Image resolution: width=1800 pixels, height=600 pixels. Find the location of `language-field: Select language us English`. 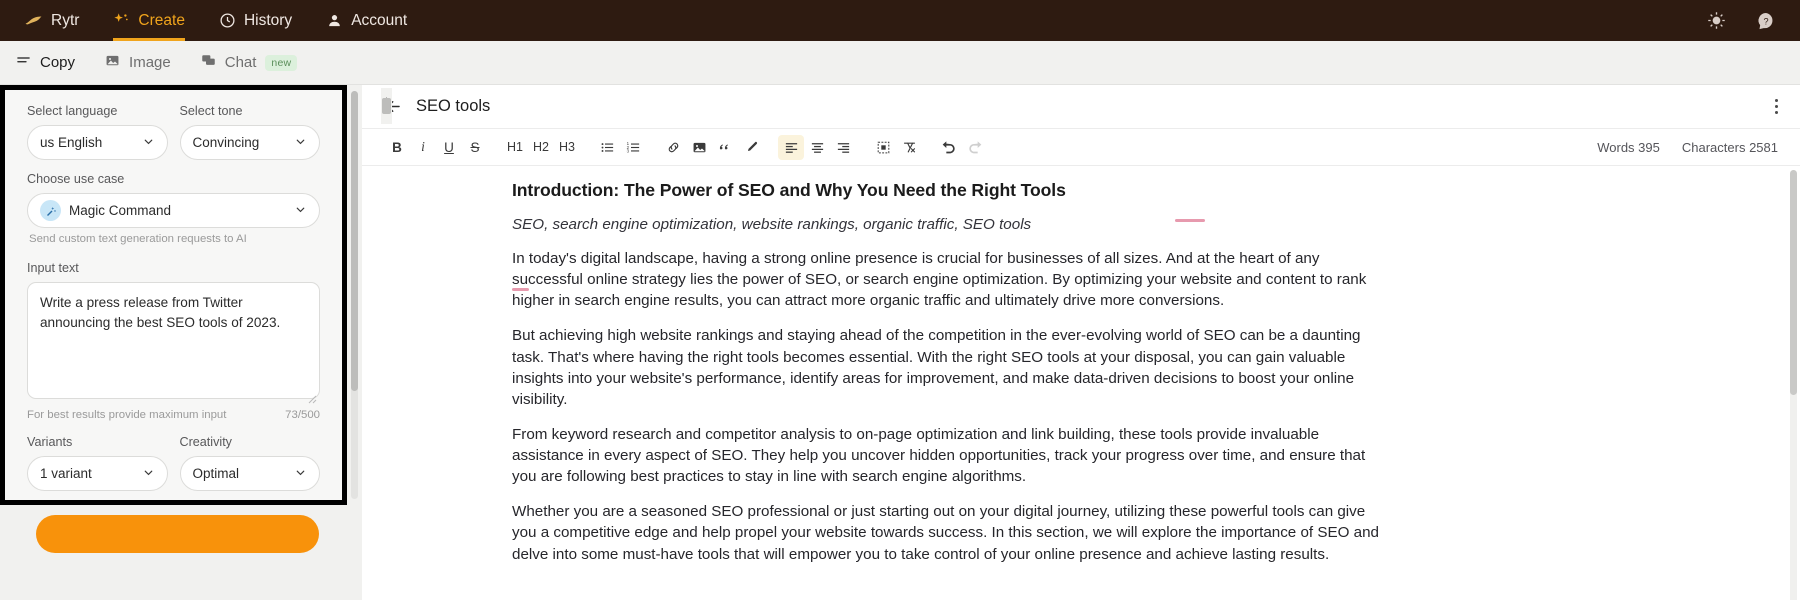

language-field: Select language us English is located at coordinates (97, 132).